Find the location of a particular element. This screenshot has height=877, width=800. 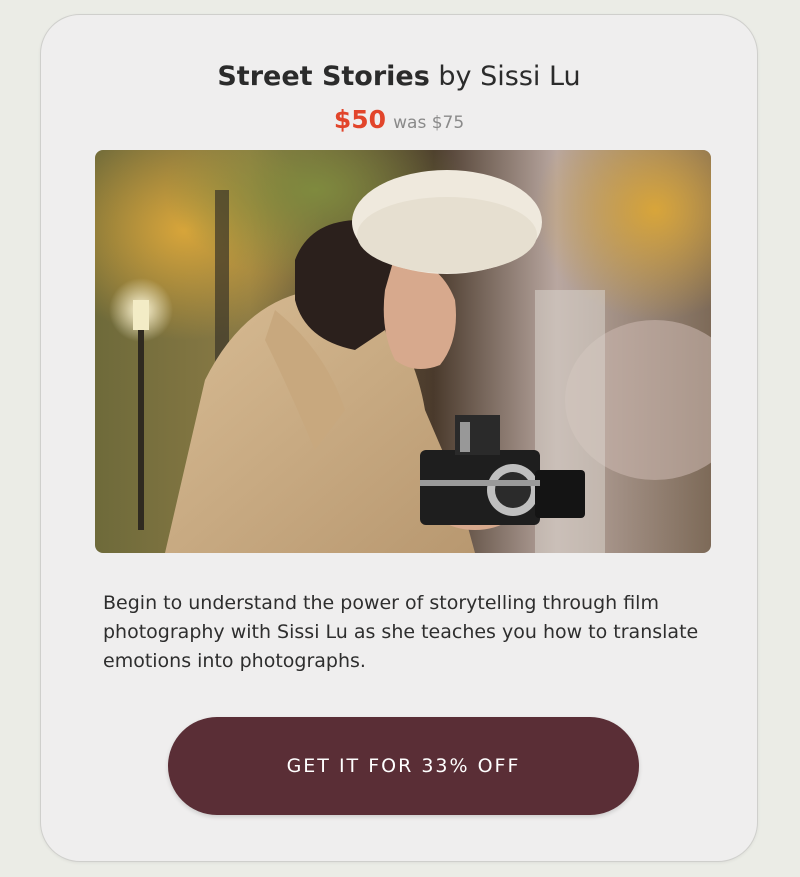

get-discount-button: GET IT FOR 33% OFF is located at coordinates (403, 766).